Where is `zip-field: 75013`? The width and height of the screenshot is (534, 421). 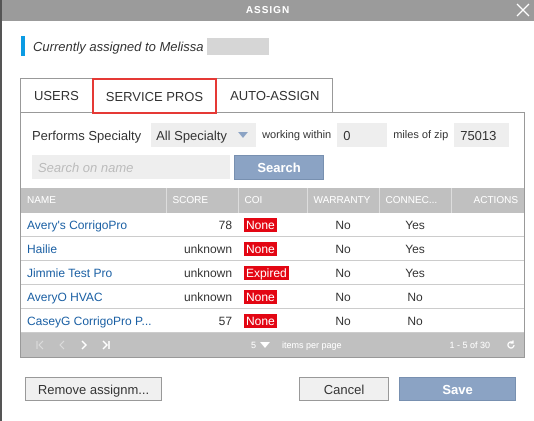
zip-field: 75013 is located at coordinates (482, 135).